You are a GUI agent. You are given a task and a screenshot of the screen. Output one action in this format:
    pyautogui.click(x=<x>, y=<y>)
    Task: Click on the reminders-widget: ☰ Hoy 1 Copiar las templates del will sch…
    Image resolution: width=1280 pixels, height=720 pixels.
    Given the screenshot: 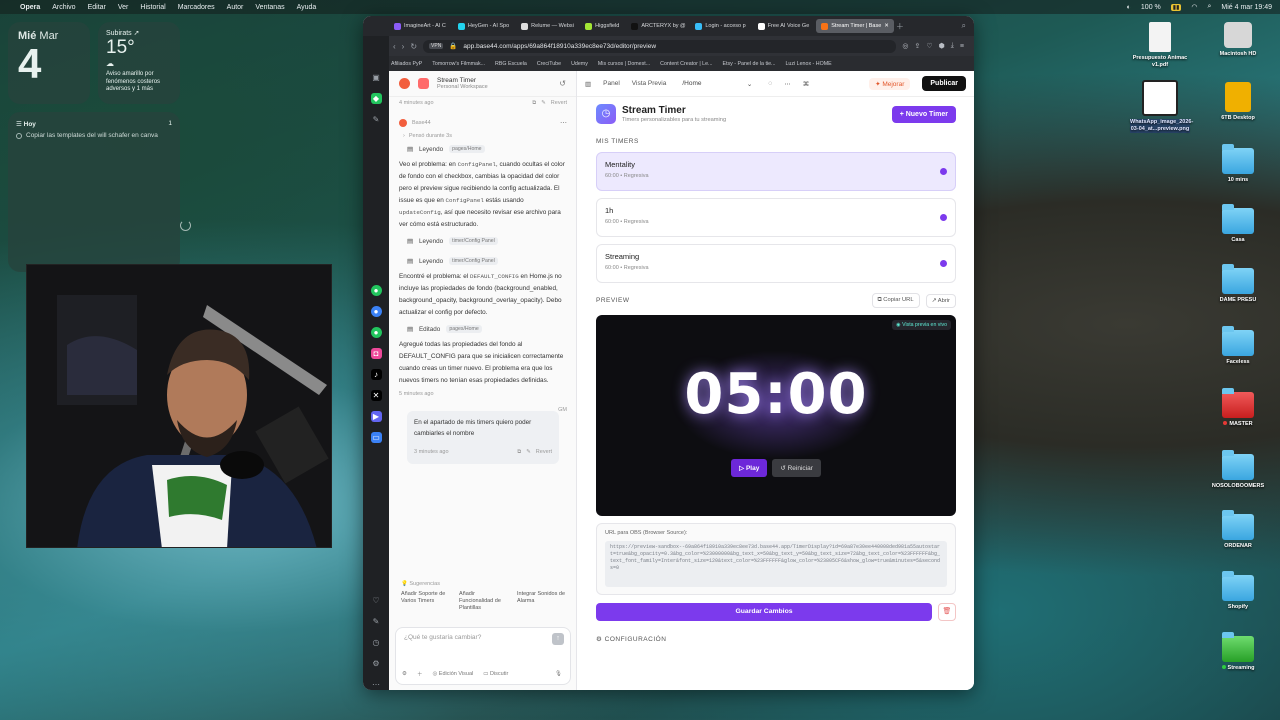 What is the action you would take?
    pyautogui.click(x=94, y=192)
    